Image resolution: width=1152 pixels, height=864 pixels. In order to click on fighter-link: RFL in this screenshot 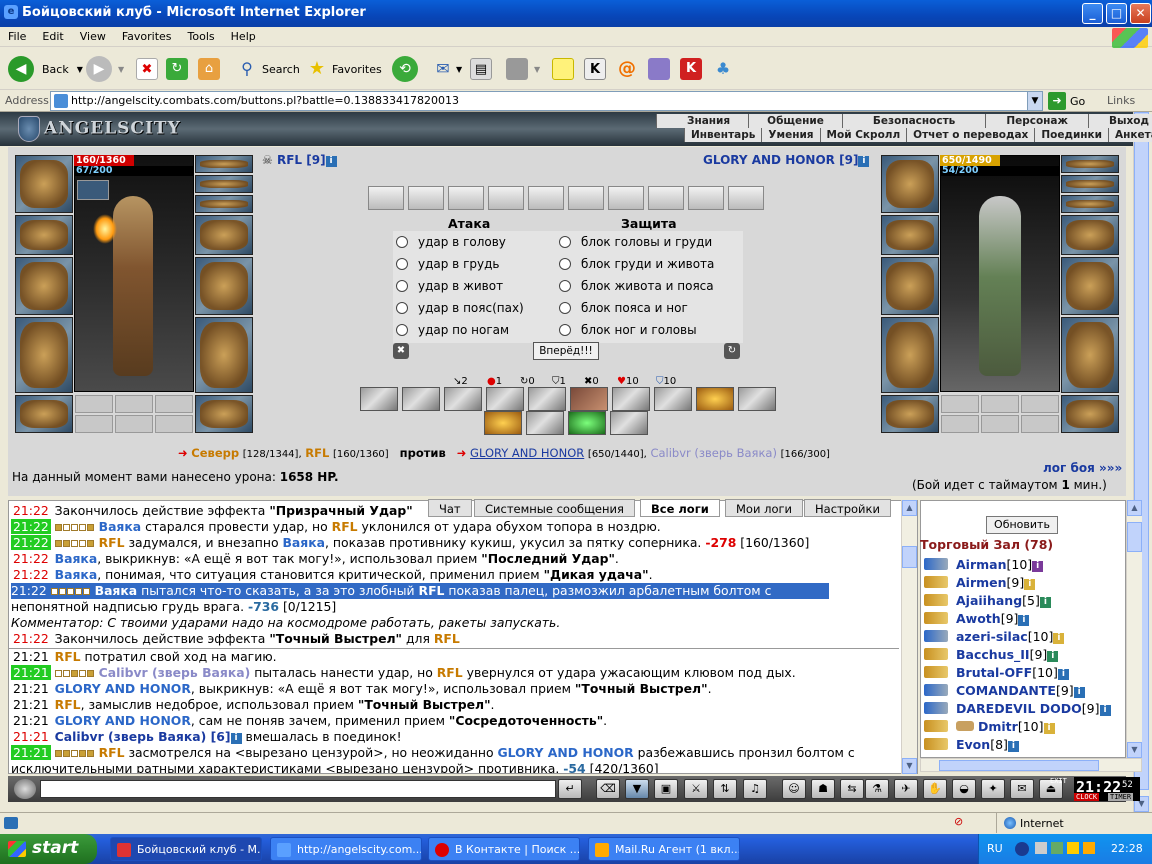, I will do `click(317, 453)`.